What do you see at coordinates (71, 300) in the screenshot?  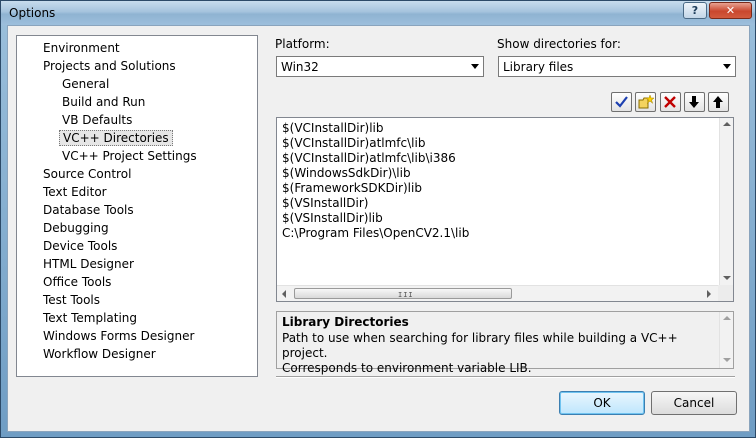 I see `tree-item: Test Tools` at bounding box center [71, 300].